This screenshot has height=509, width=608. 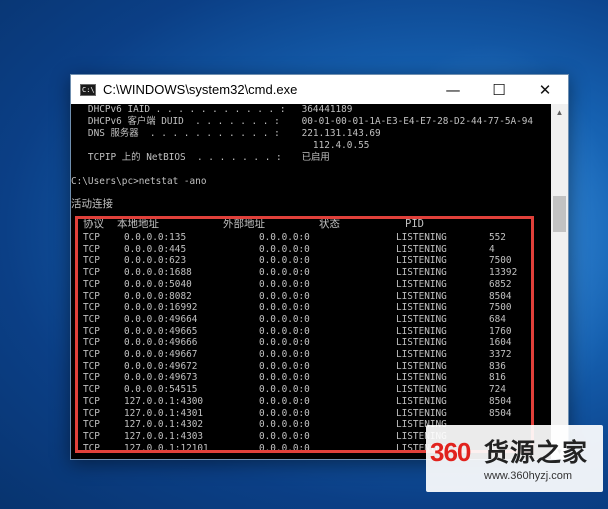 I want to click on title-bar: C:\ C:\WINDOWS\system32\cmd.exe — ☐ ✕, so click(x=319, y=89).